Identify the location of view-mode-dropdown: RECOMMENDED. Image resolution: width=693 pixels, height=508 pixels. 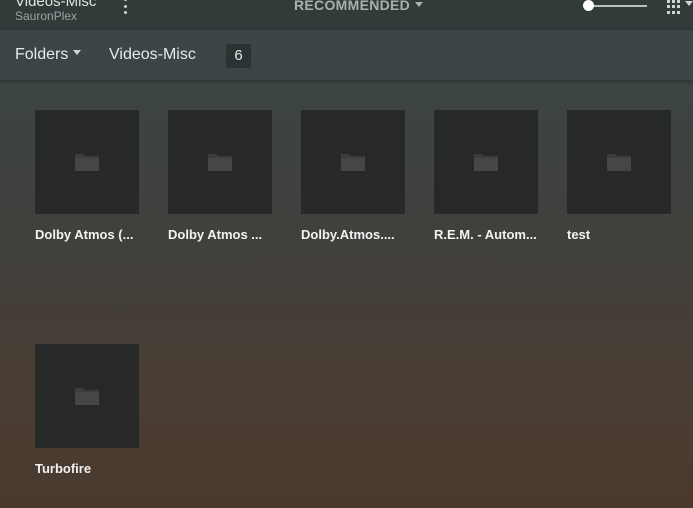
(359, 6).